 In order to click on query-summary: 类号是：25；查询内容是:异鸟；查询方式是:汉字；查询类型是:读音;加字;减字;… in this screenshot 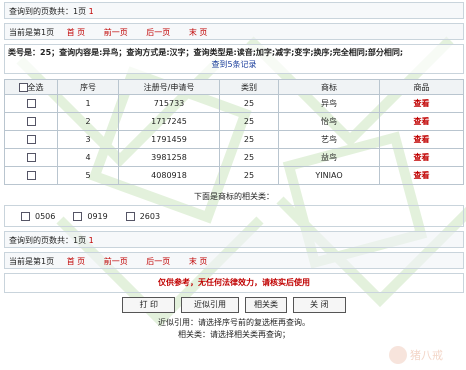, I will do `click(234, 59)`.